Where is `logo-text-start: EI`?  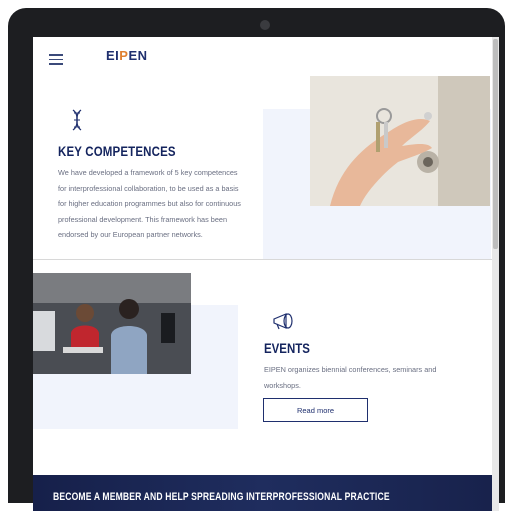
logo-text-start: EI is located at coordinates (113, 55).